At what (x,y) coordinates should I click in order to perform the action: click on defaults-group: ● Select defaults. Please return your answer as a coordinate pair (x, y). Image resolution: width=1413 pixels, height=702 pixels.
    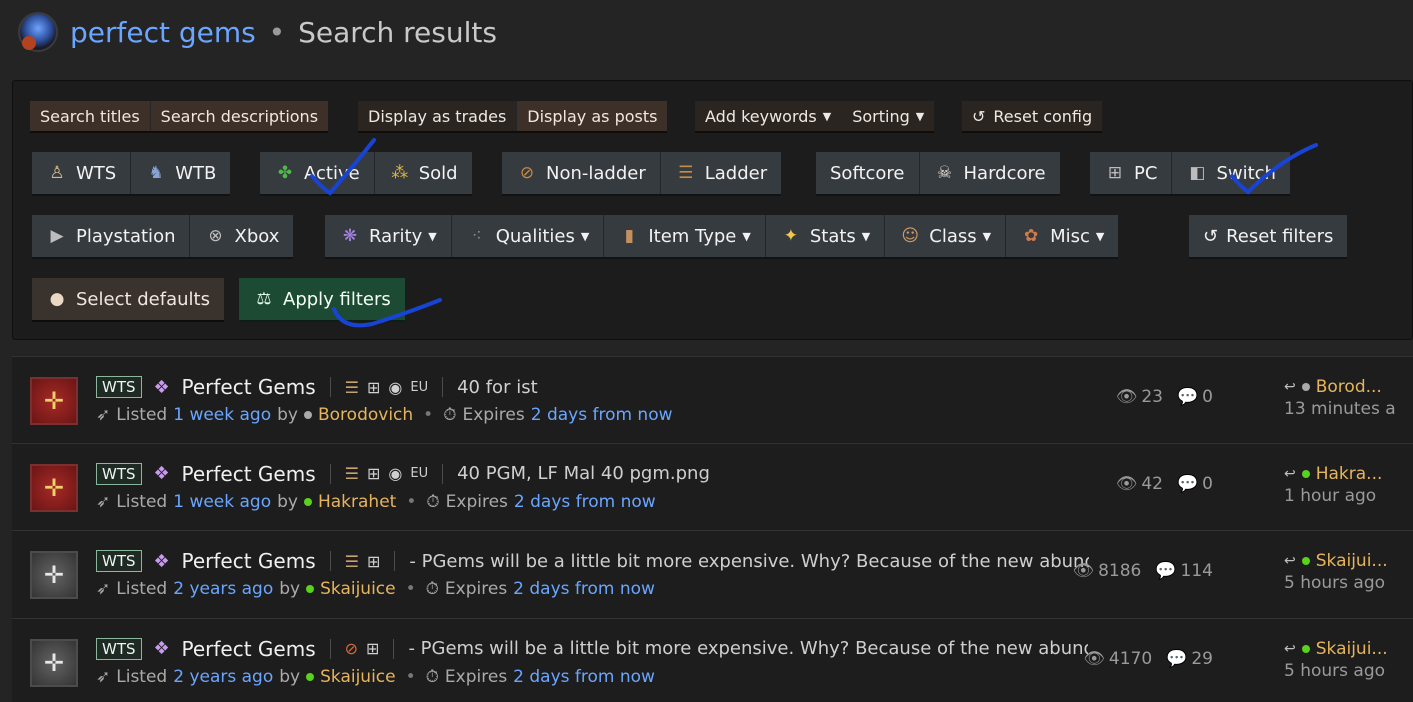
    Looking at the image, I should click on (128, 299).